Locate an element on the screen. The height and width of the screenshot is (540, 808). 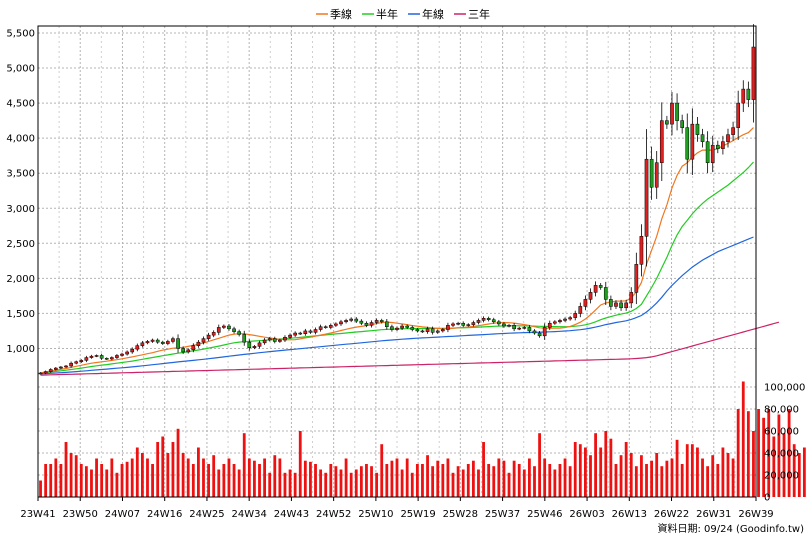
price-tick-label: 5,500 is located at coordinates (20, 34).